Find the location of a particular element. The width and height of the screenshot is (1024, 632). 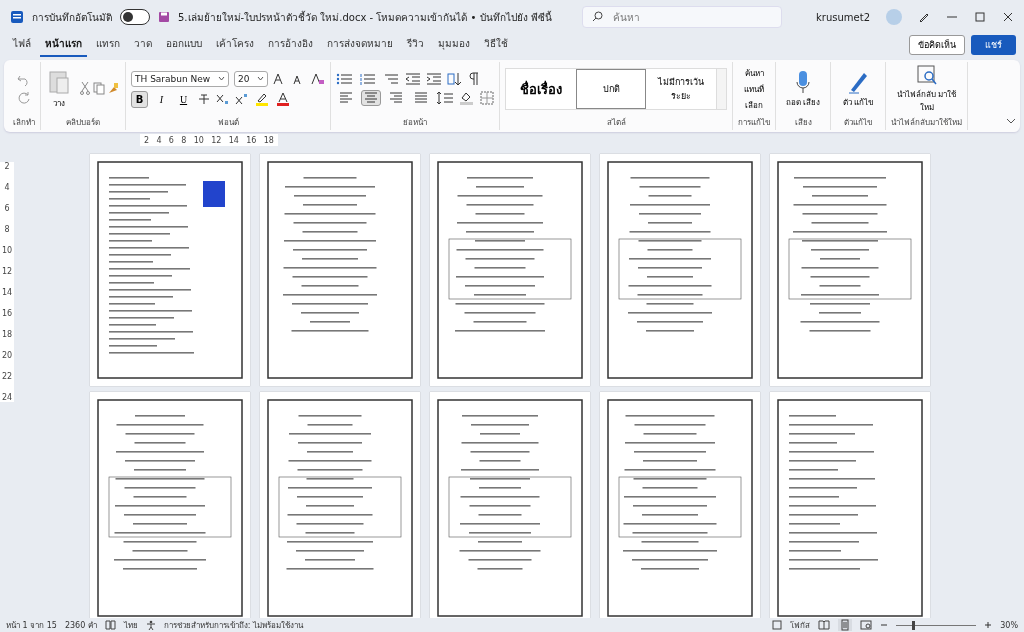

ribbon-tab: รีวิว is located at coordinates (415, 45).